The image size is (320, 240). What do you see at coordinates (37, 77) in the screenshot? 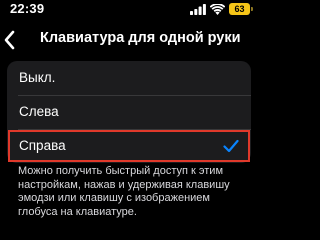
I see `option-label: Выкл.` at bounding box center [37, 77].